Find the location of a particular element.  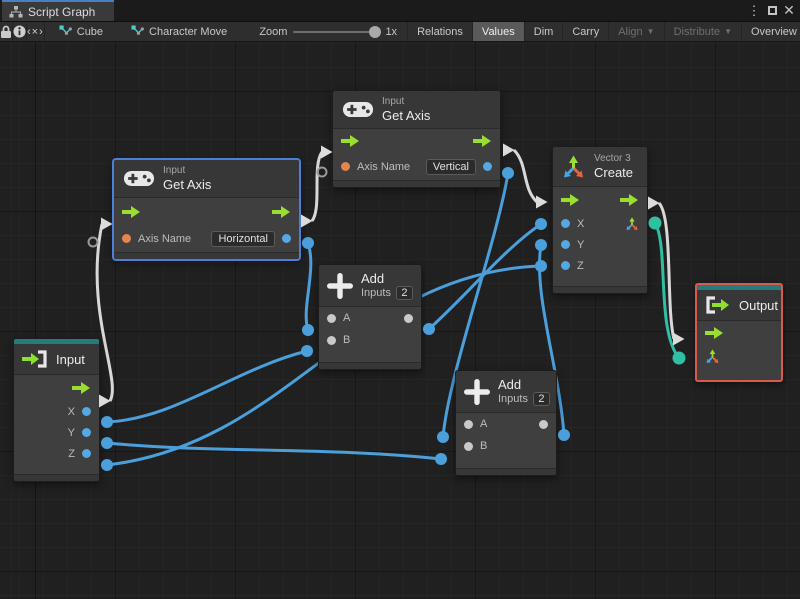

z-in-port is located at coordinates (565, 265).